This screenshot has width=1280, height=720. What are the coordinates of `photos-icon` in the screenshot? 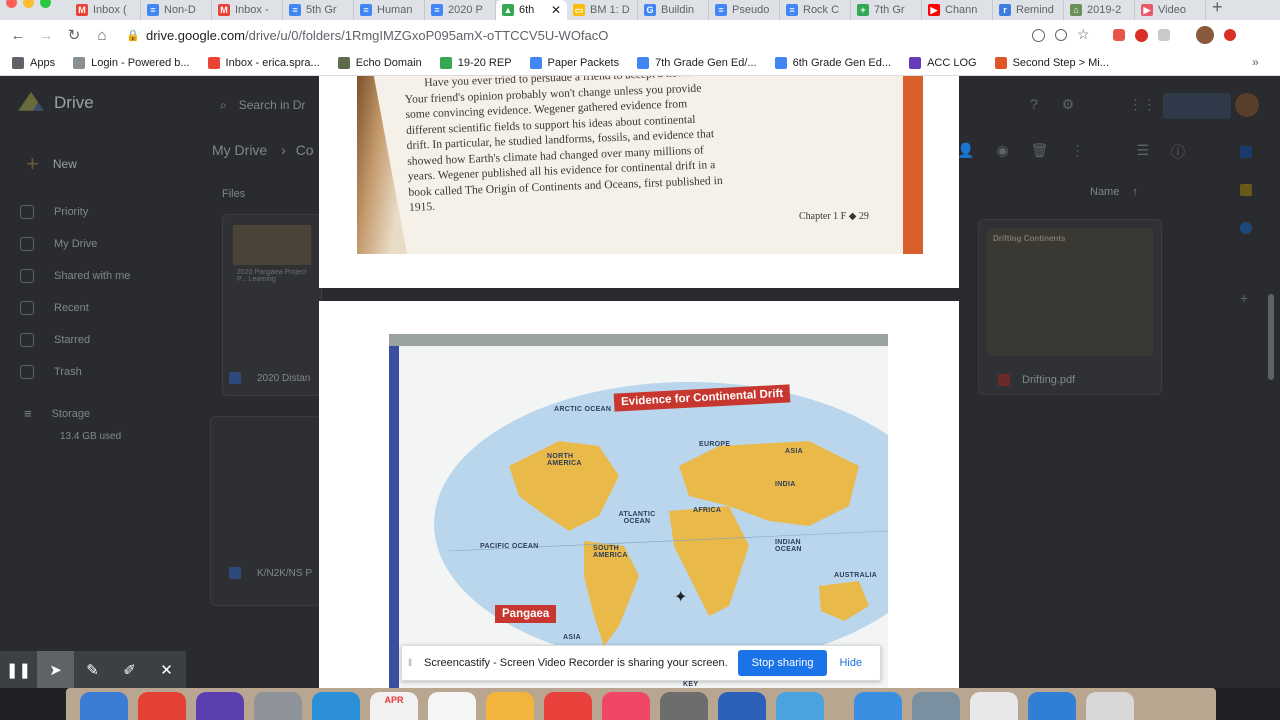 It's located at (510, 706).